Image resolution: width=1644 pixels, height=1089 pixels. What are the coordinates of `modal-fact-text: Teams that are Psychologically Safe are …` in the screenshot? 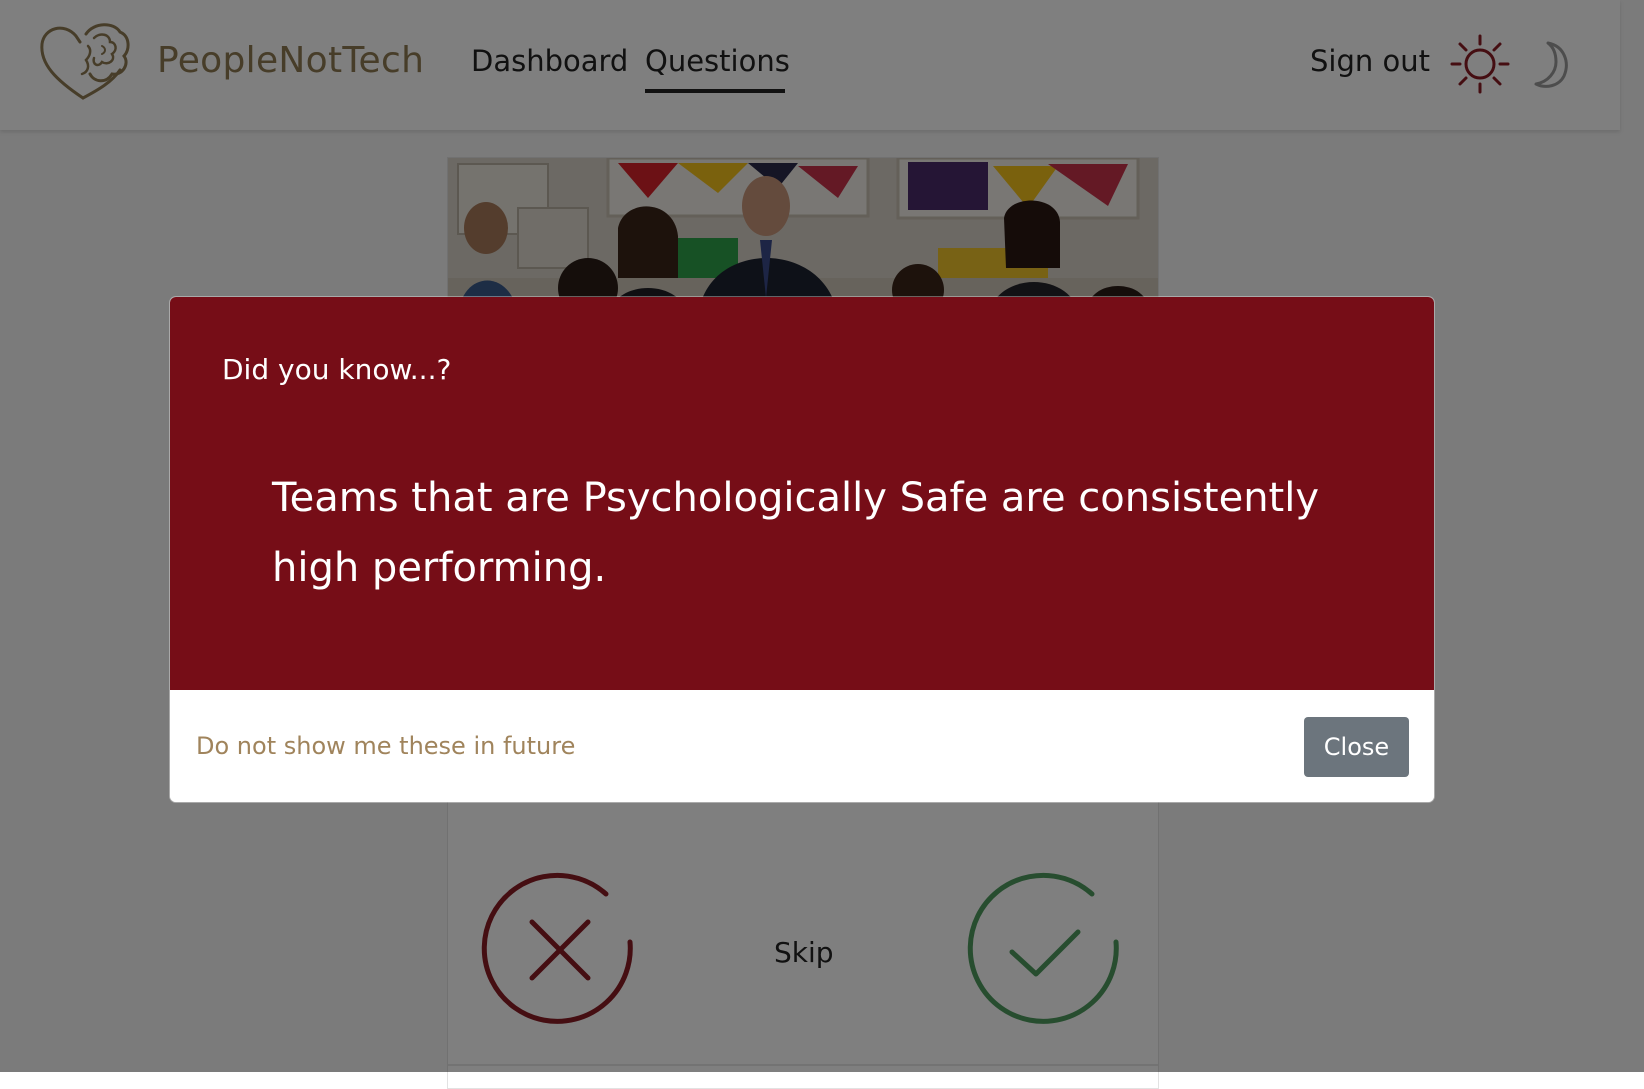 It's located at (796, 533).